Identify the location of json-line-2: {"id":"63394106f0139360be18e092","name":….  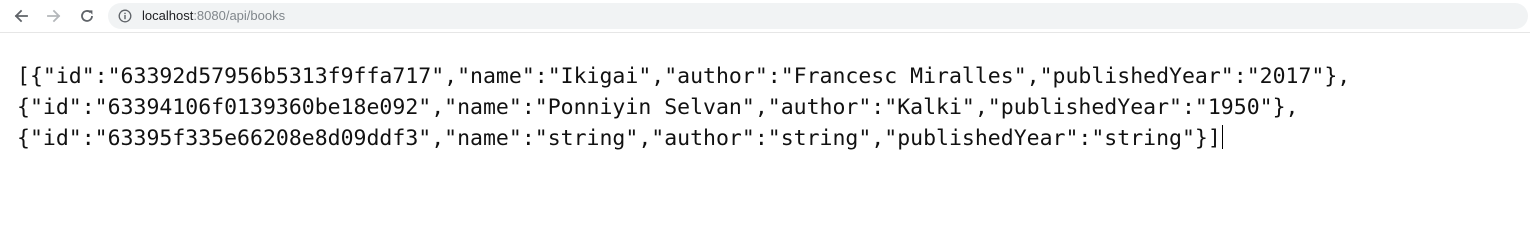
(658, 107).